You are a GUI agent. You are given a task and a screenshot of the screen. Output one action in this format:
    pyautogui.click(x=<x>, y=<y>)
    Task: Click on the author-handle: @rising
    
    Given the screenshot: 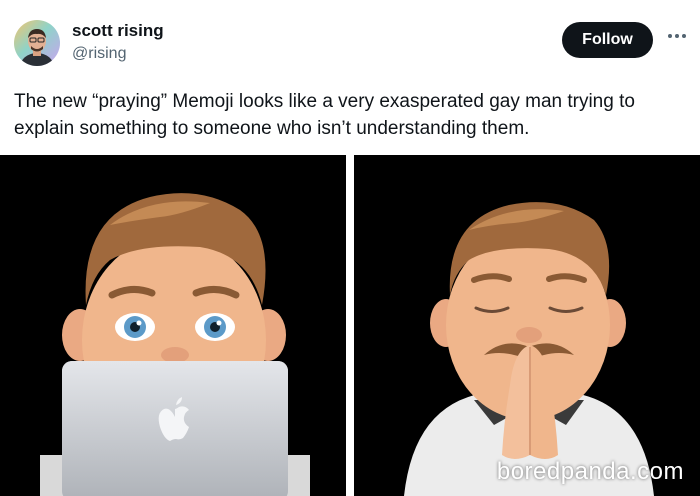 What is the action you would take?
    pyautogui.click(x=99, y=54)
    